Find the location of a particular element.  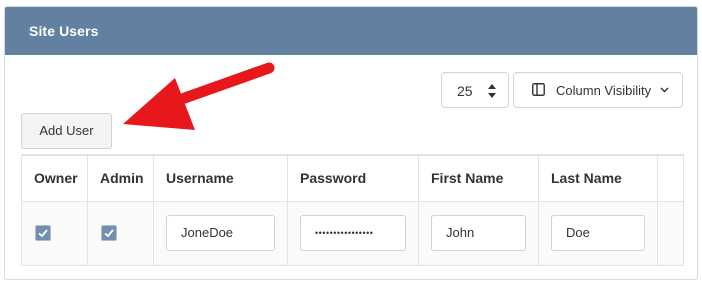

admin-cell is located at coordinates (120, 233).